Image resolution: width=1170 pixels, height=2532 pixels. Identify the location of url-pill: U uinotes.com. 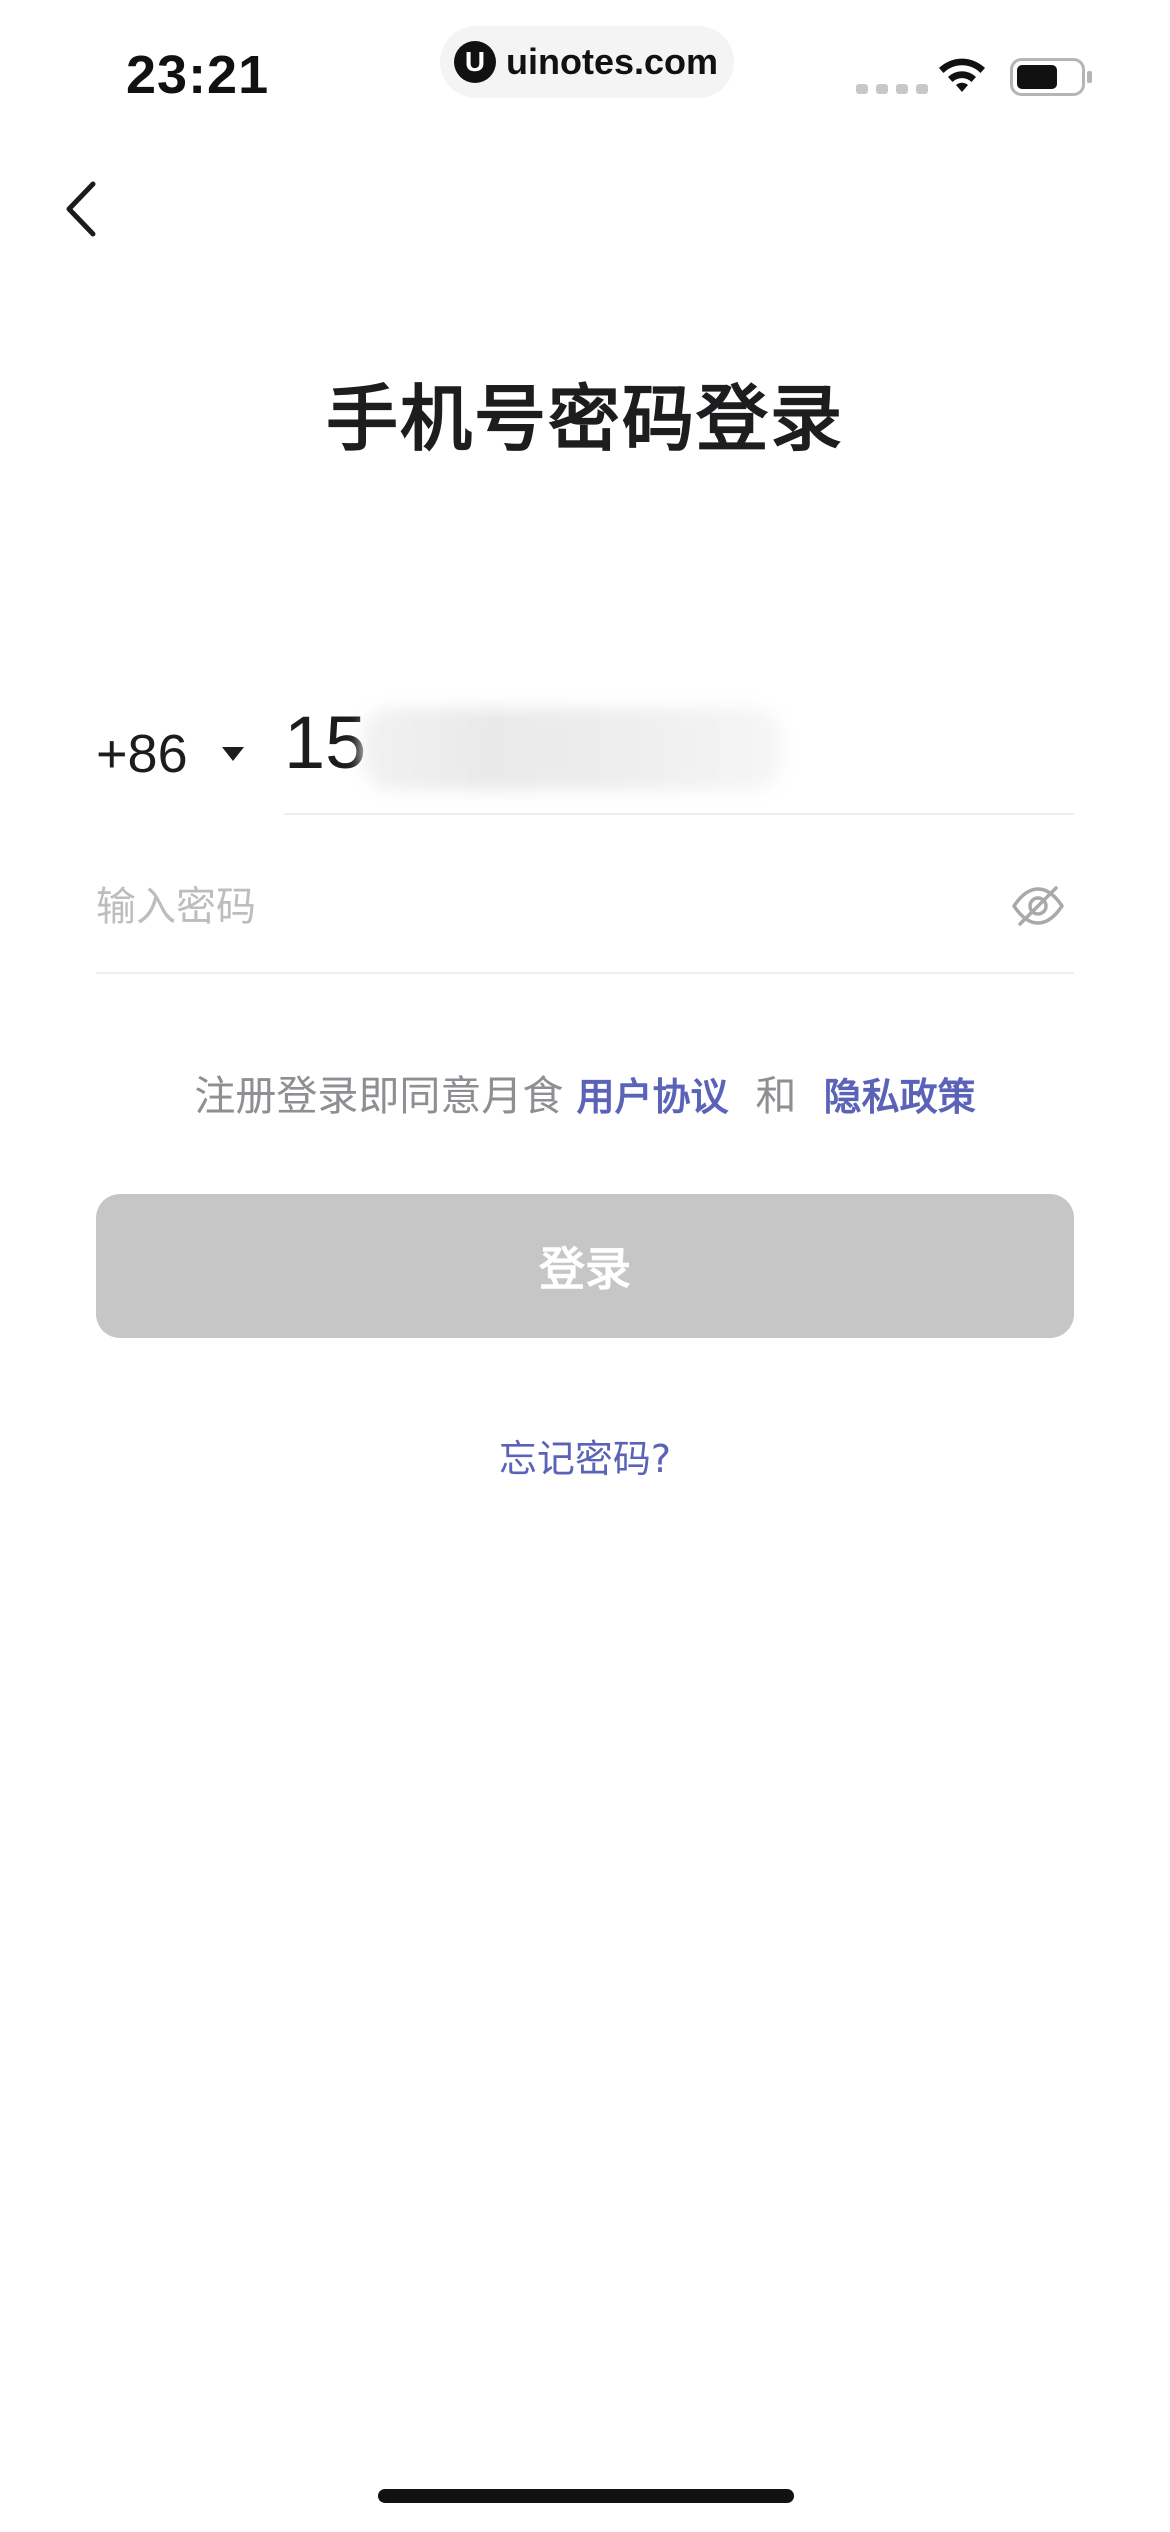
(587, 62).